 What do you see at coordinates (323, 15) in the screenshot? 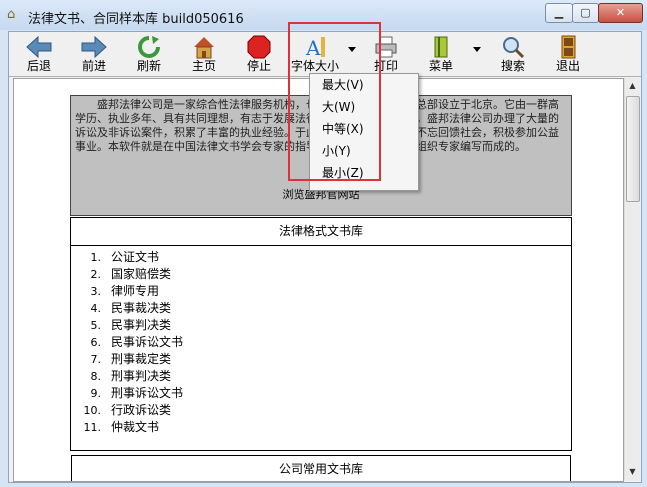
I see `title-bar: ⌂ 法律文书、合同样本库 build050616 ▁ ▢ ✕` at bounding box center [323, 15].